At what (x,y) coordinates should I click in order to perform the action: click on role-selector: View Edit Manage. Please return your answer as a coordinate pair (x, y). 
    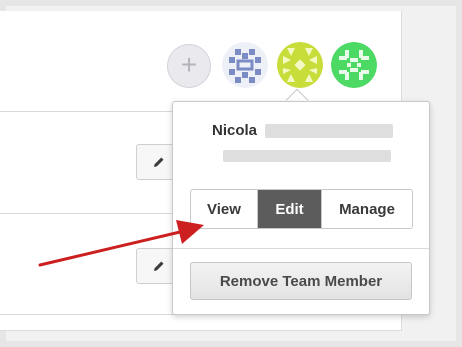
    Looking at the image, I should click on (301, 209).